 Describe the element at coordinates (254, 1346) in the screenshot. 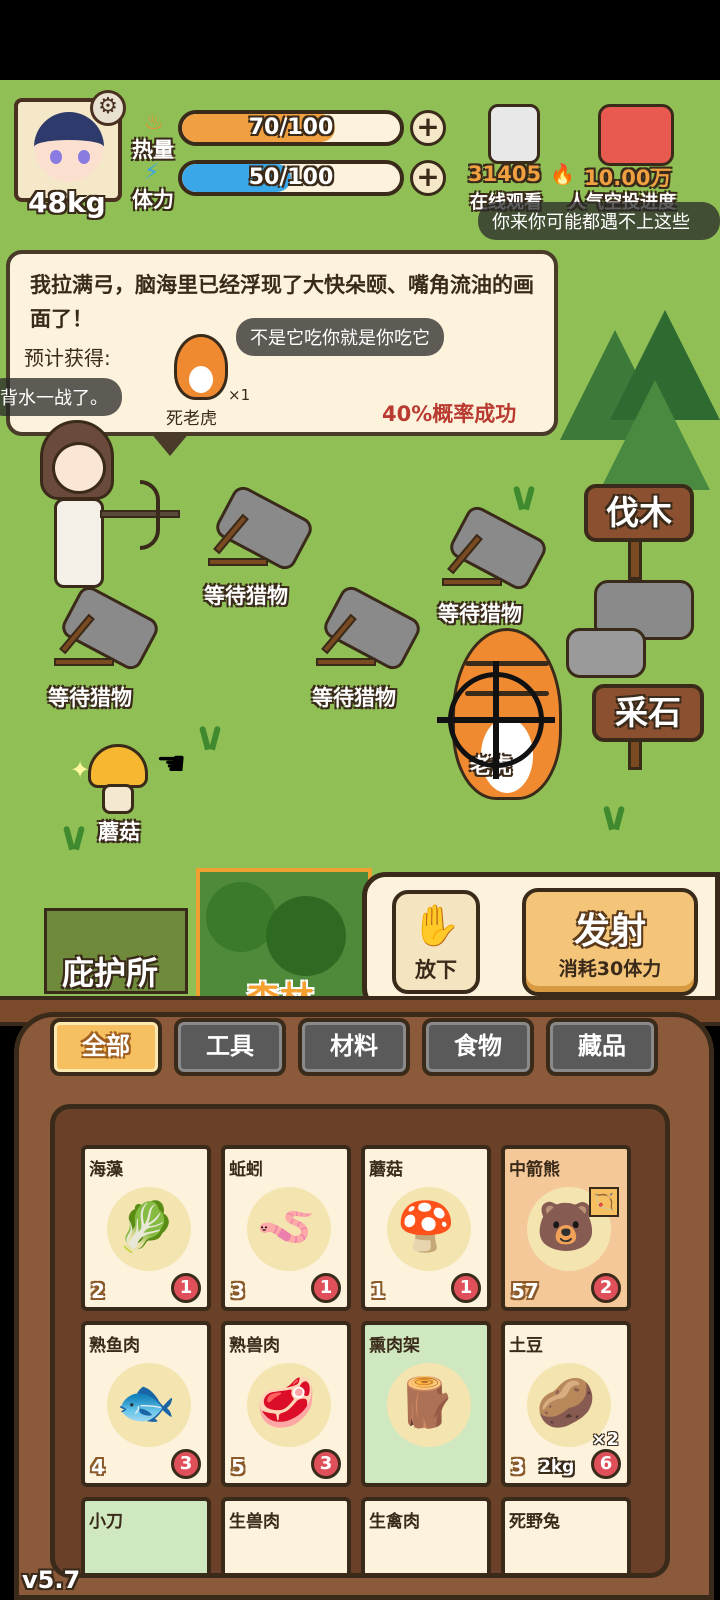

I see `item-name: 熟兽肉` at that location.